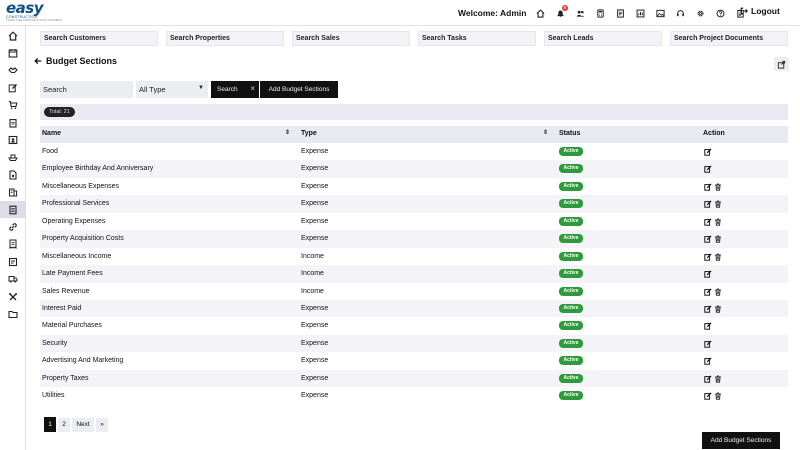  Describe the element at coordinates (102, 424) in the screenshot. I see `last-page-button: »` at that location.